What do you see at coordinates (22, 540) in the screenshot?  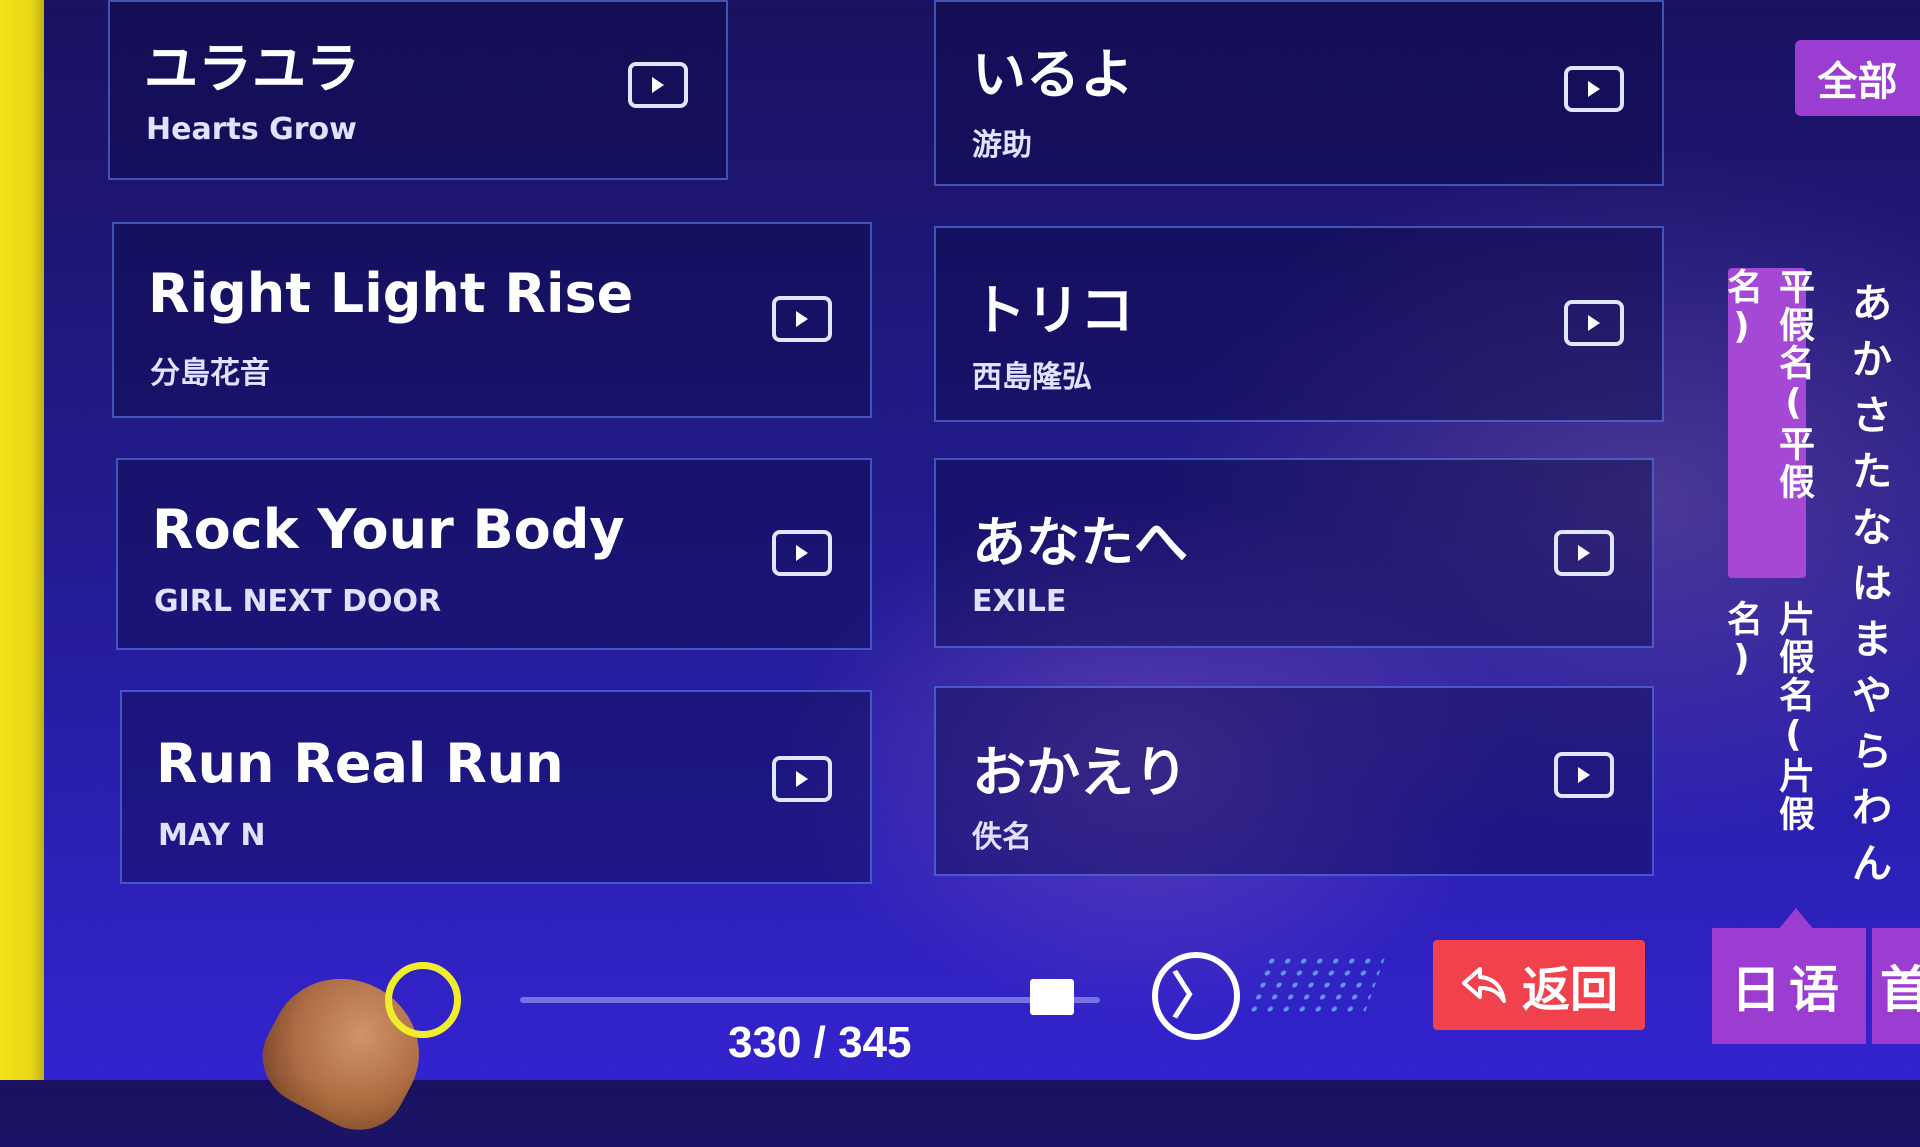 I see `device-bezel` at bounding box center [22, 540].